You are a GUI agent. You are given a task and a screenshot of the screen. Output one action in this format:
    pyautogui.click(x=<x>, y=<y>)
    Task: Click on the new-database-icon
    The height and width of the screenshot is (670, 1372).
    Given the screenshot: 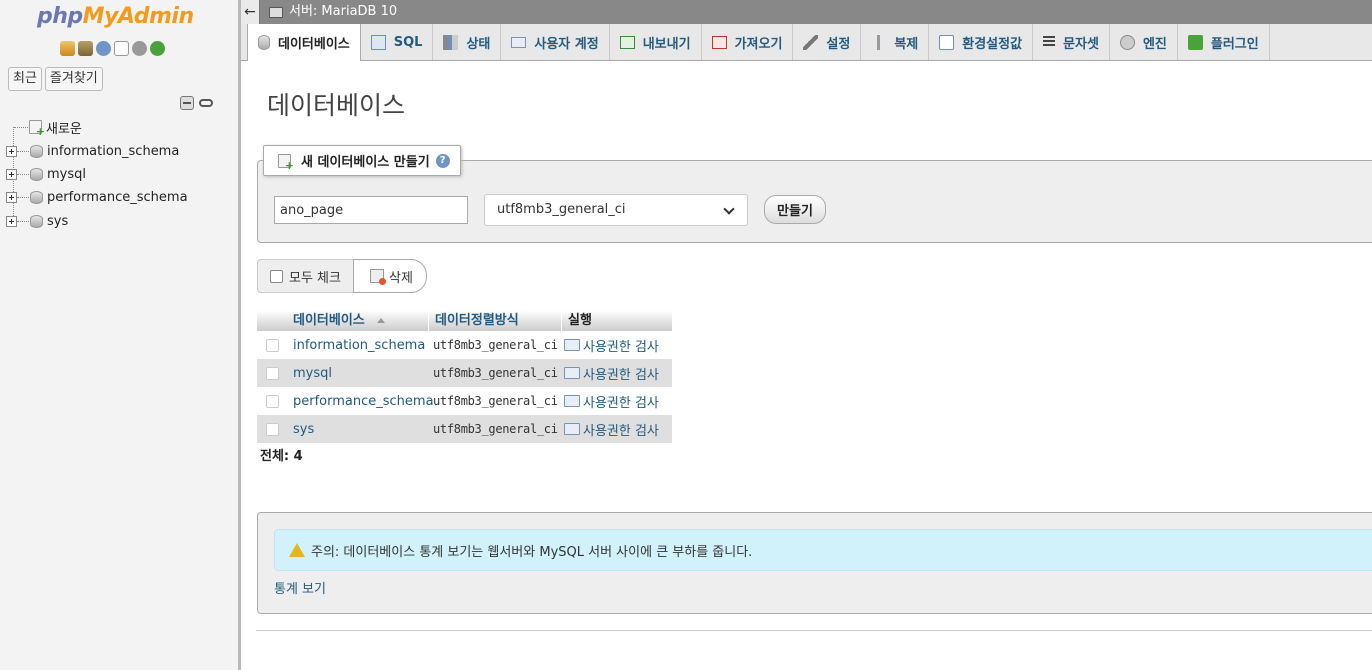 What is the action you would take?
    pyautogui.click(x=37, y=129)
    